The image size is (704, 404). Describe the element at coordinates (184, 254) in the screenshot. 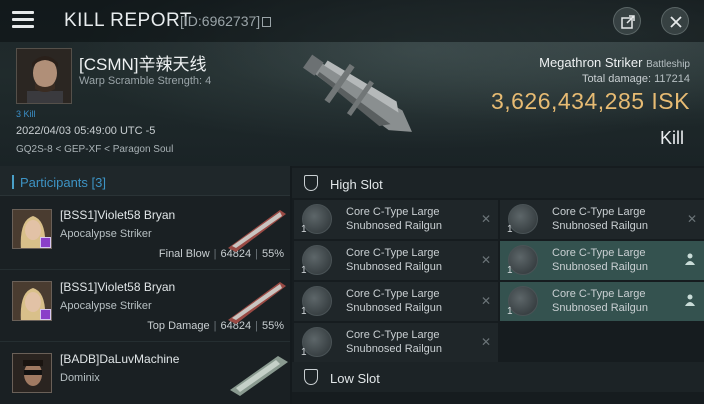

I see `participant-tag: Final Blow` at that location.